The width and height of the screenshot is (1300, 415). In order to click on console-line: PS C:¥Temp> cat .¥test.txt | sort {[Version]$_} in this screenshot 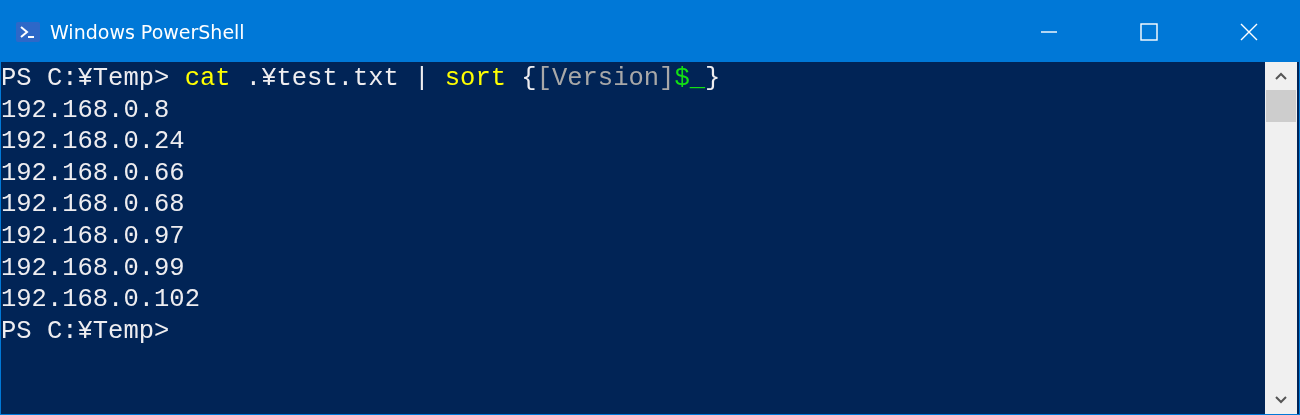, I will do `click(361, 79)`.